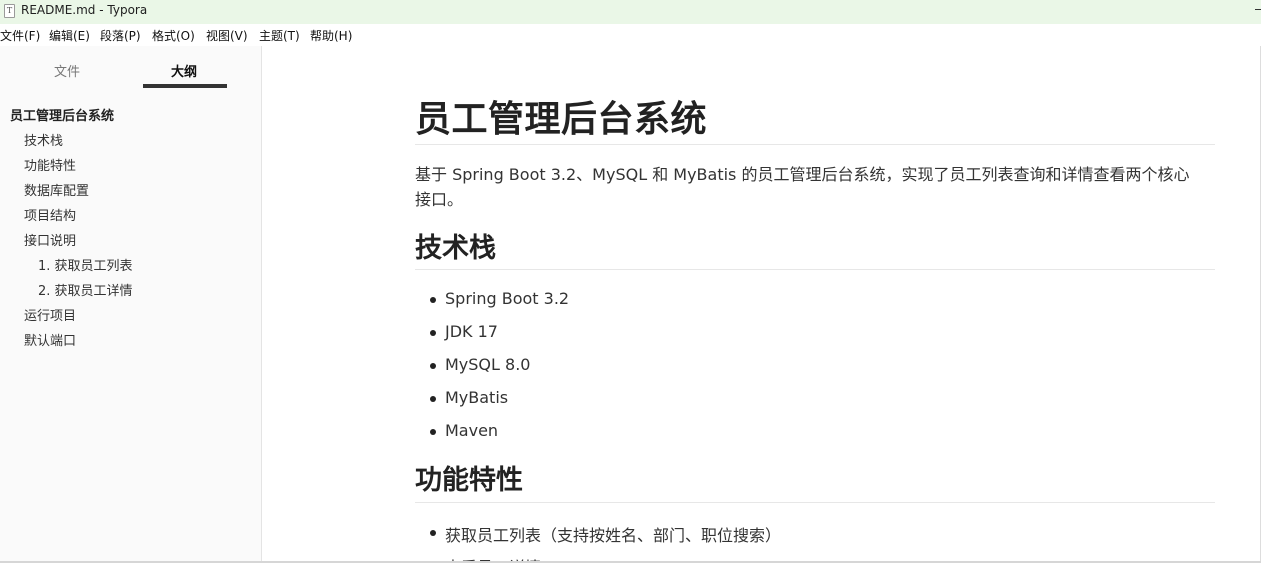 Image resolution: width=1261 pixels, height=563 pixels. Describe the element at coordinates (43, 139) in the screenshot. I see `outline-item-tech-stack: 技术栈` at that location.